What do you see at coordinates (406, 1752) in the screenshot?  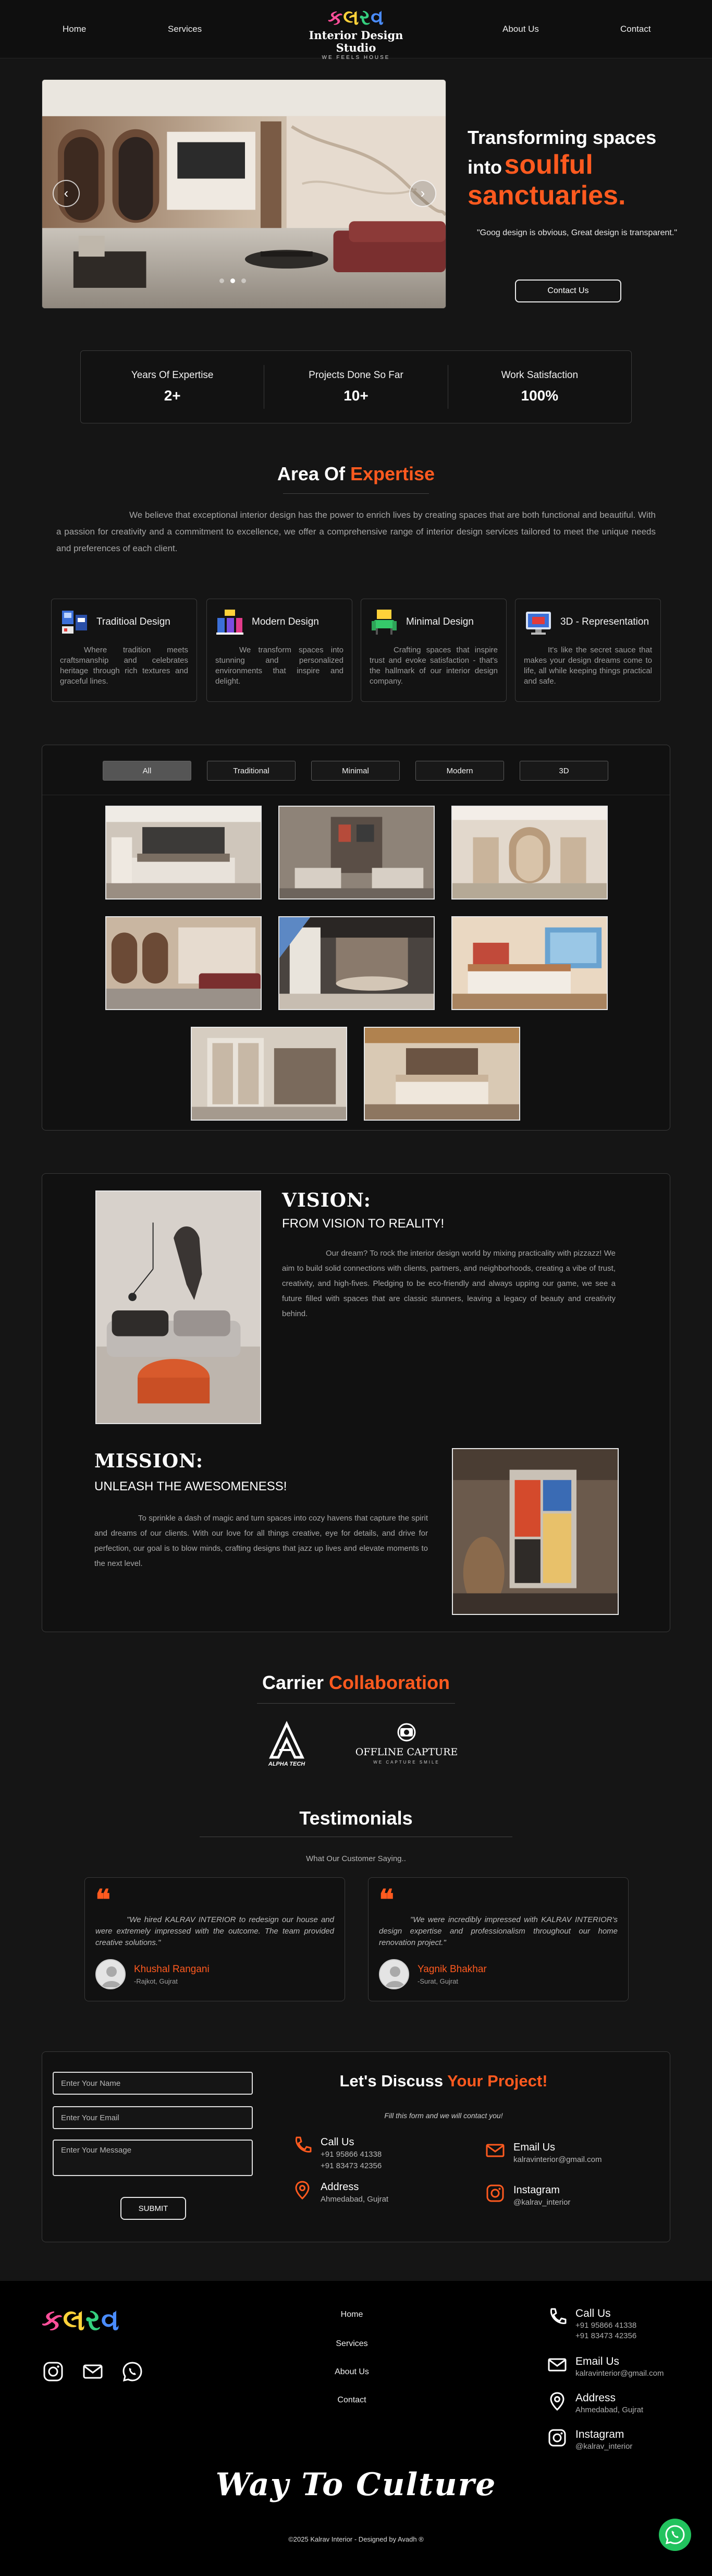 I see `svg-text: OFFLINE CAPTURE` at bounding box center [406, 1752].